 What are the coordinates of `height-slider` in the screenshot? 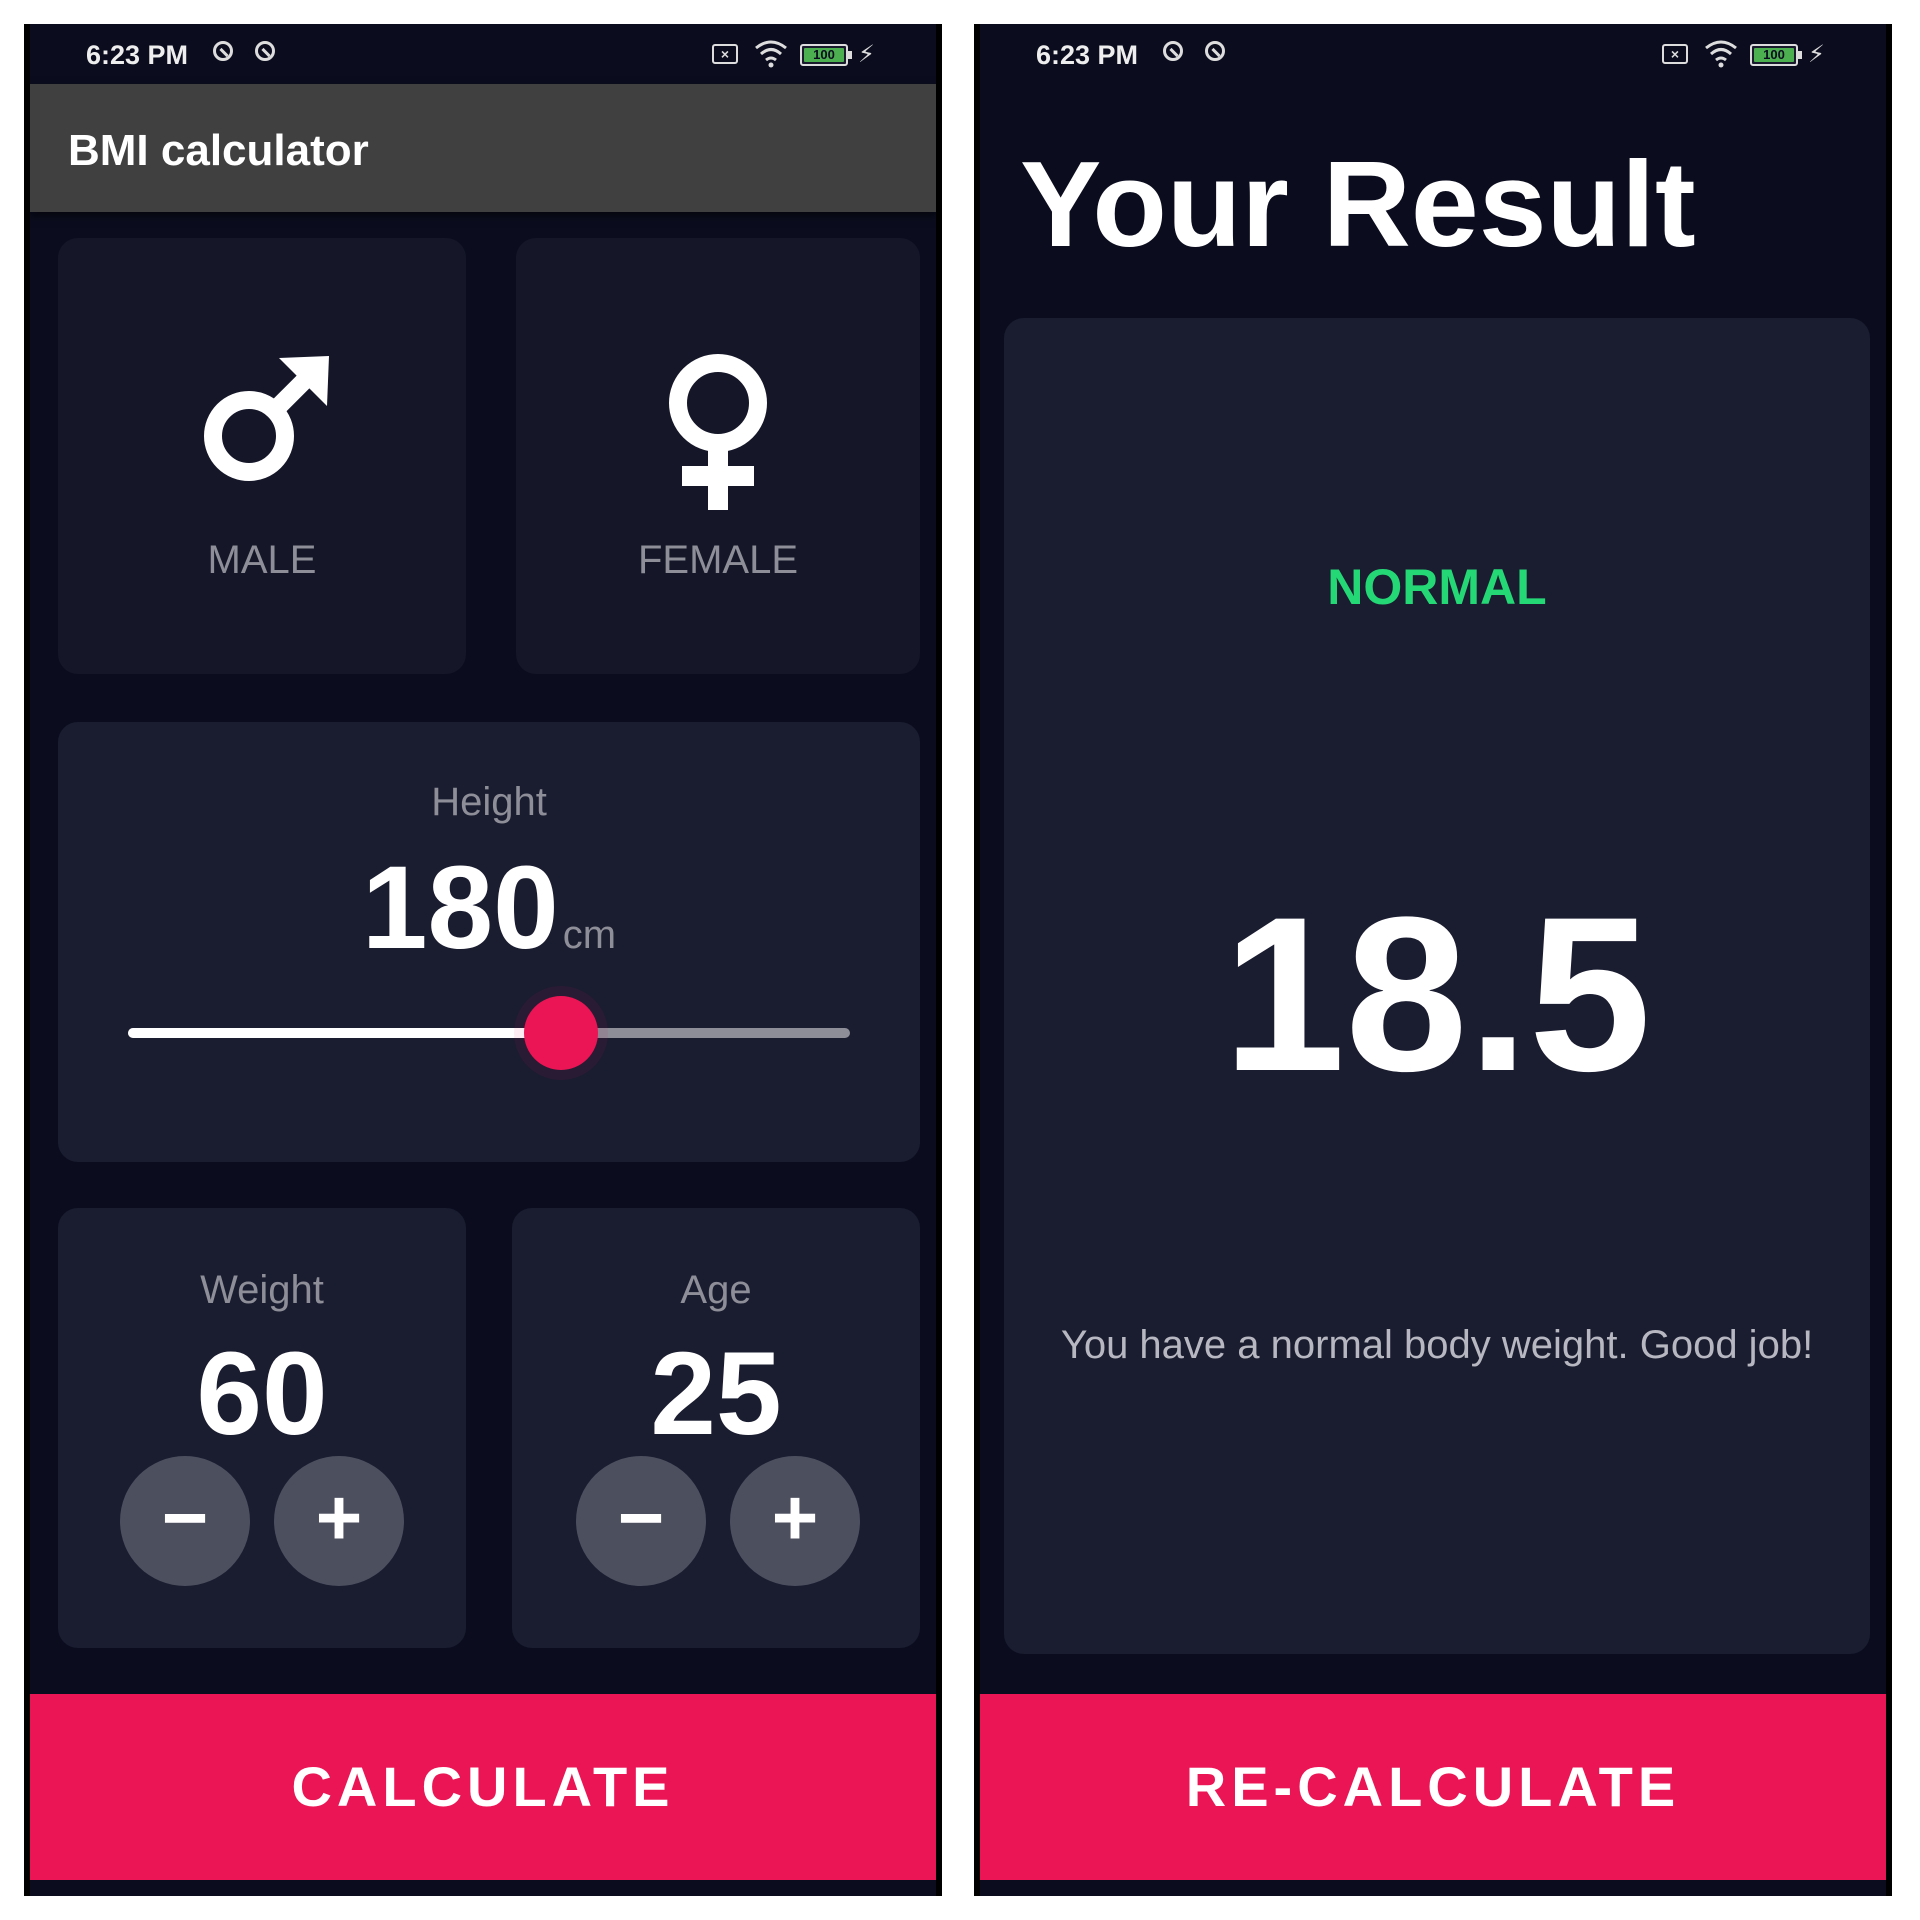 It's located at (489, 1033).